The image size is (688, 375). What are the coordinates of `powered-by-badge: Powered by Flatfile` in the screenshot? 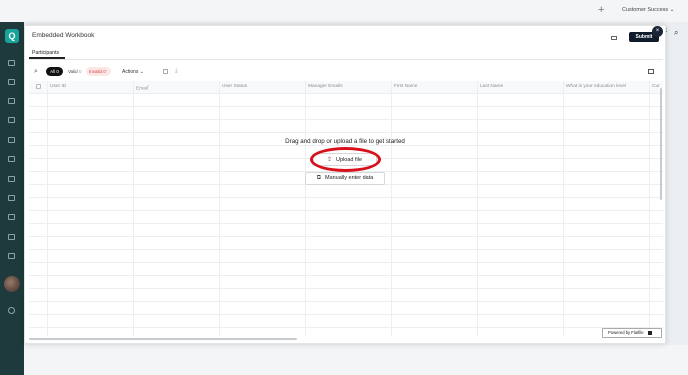 It's located at (632, 333).